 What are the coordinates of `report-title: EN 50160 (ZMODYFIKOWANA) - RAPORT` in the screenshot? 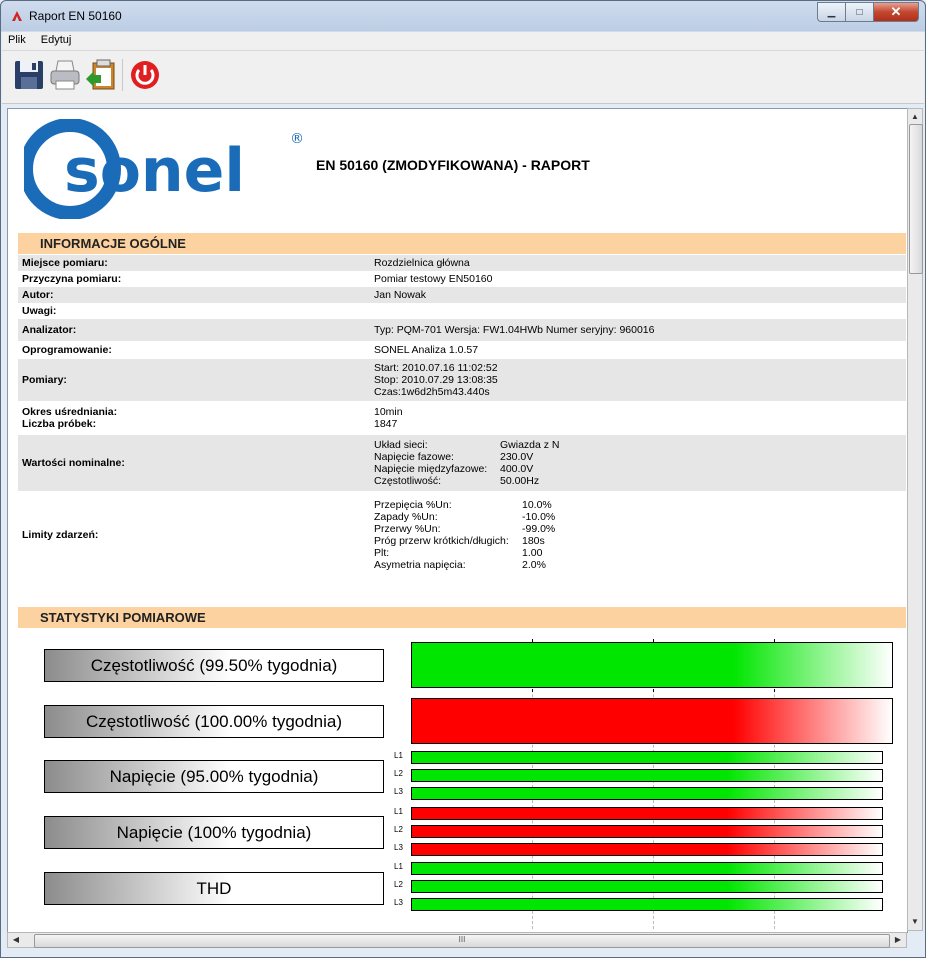 It's located at (453, 165).